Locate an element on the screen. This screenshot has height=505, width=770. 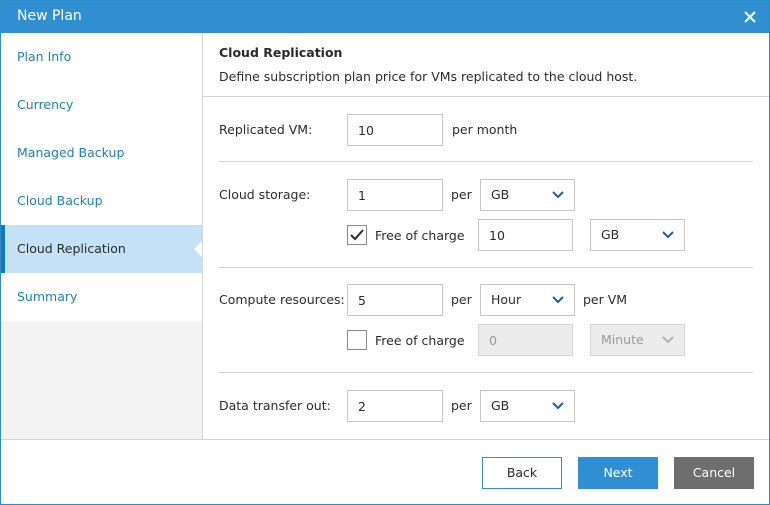
cloud-storage-unit-select: GB is located at coordinates (527, 195).